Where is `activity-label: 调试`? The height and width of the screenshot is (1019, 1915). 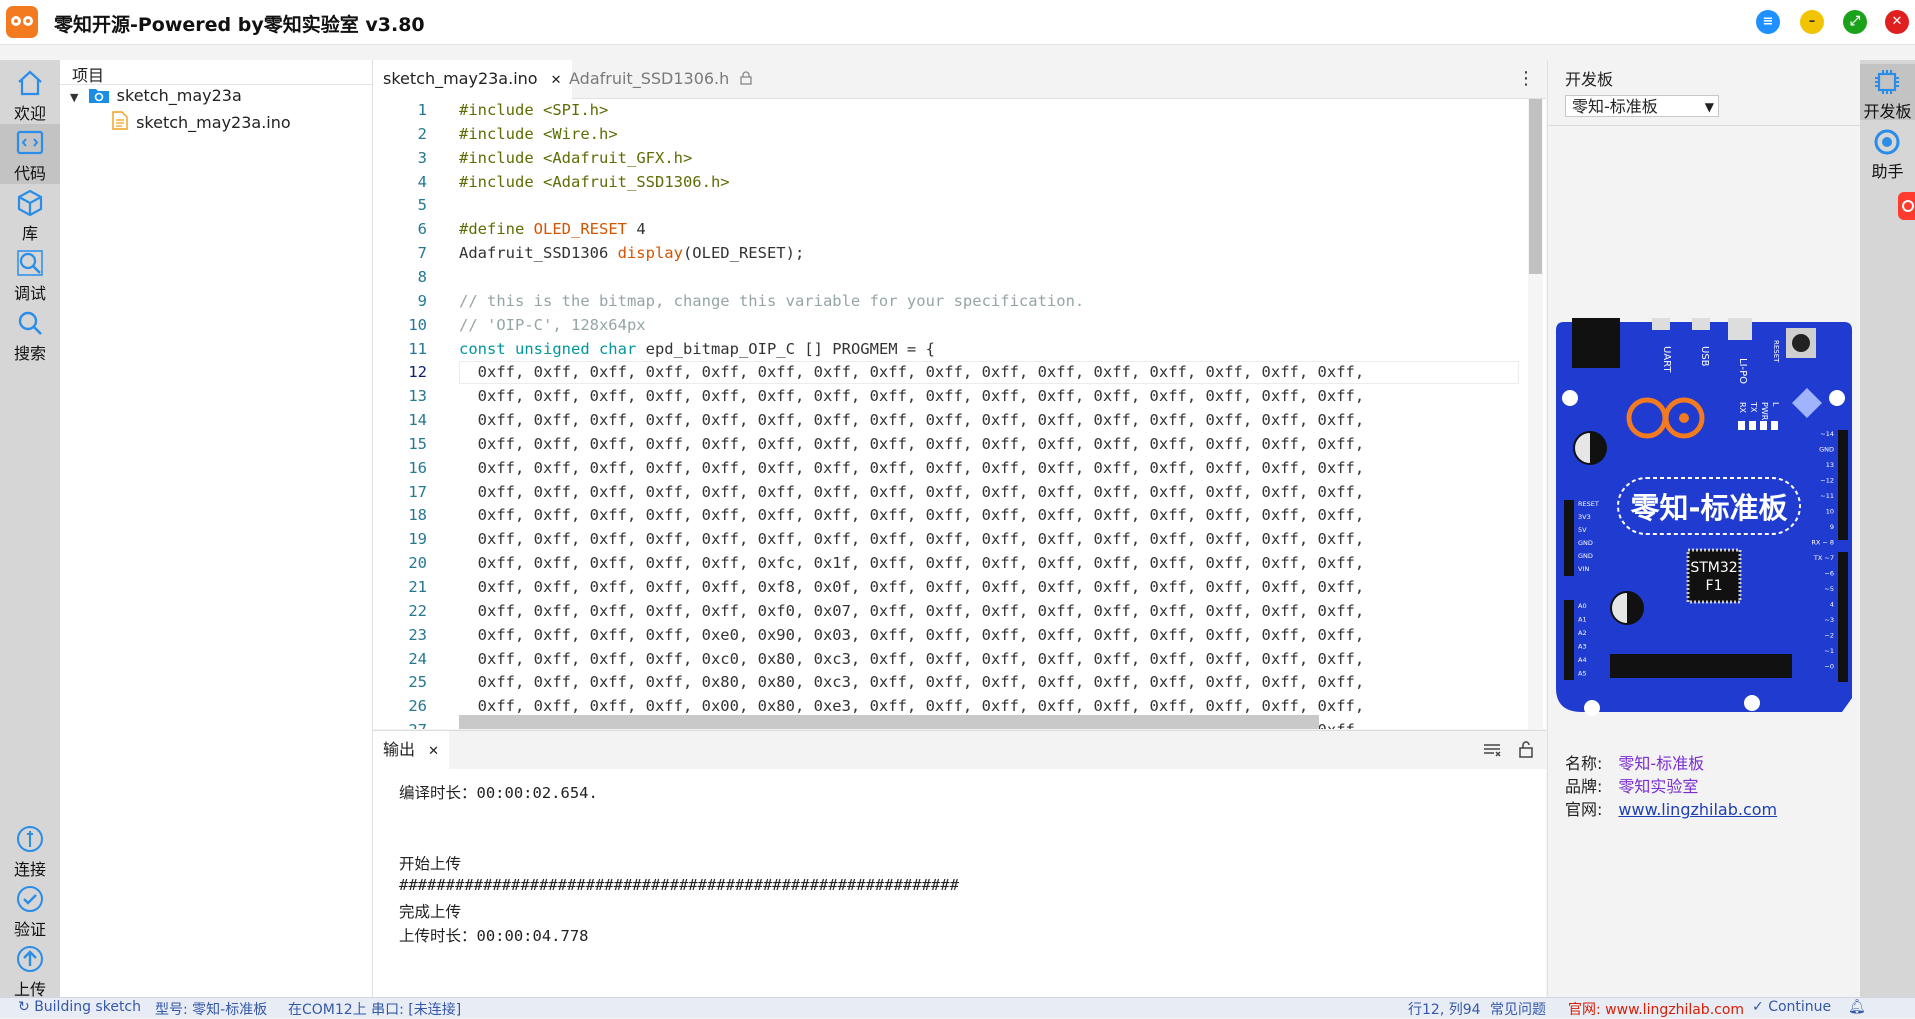 activity-label: 调试 is located at coordinates (29, 293).